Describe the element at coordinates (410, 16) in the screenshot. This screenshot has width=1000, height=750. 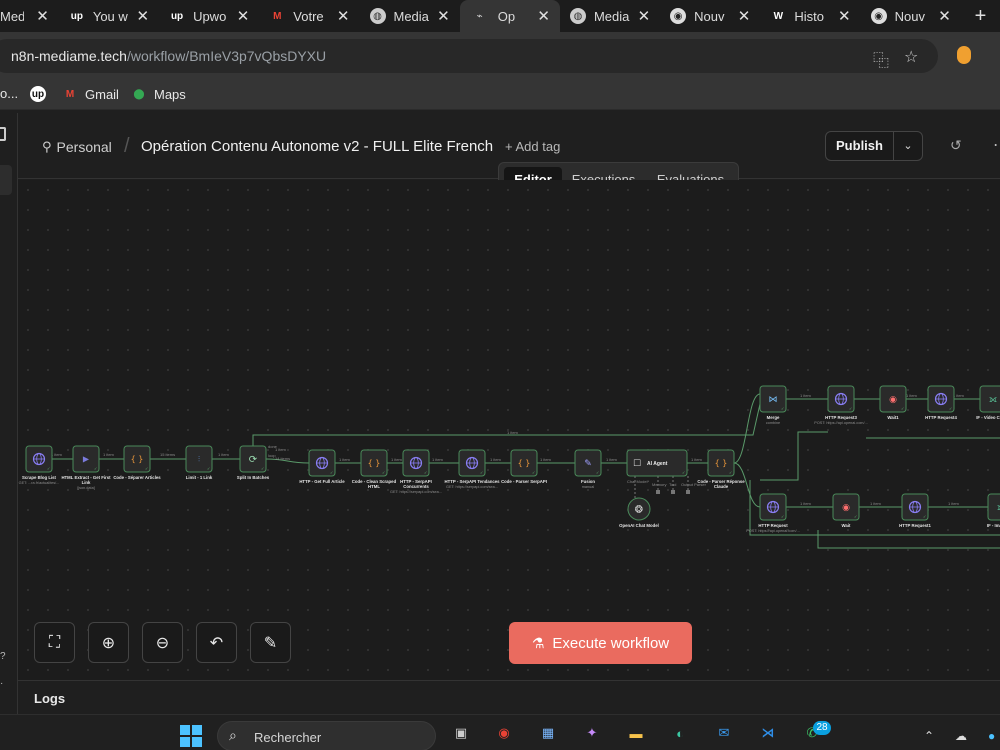
I see `browser-tab-4: ◍ Media ✕` at that location.